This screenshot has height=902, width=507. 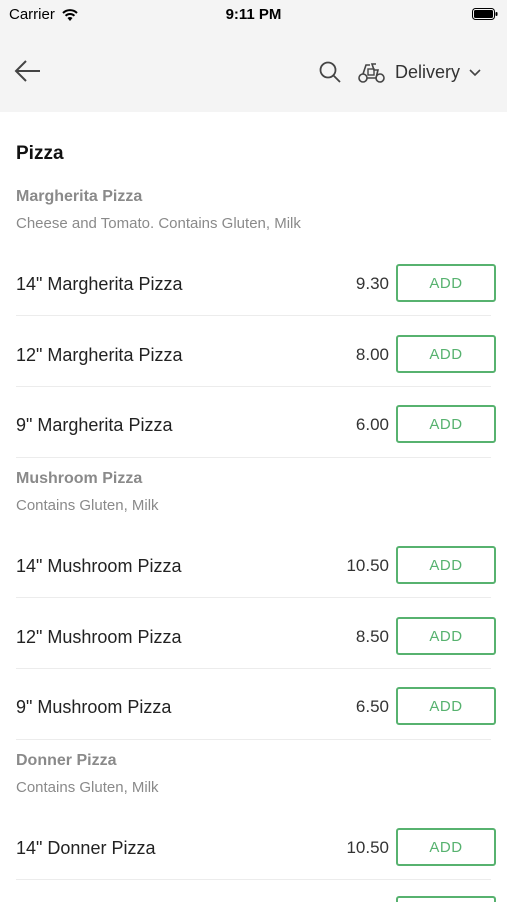 I want to click on search-button, so click(x=330, y=72).